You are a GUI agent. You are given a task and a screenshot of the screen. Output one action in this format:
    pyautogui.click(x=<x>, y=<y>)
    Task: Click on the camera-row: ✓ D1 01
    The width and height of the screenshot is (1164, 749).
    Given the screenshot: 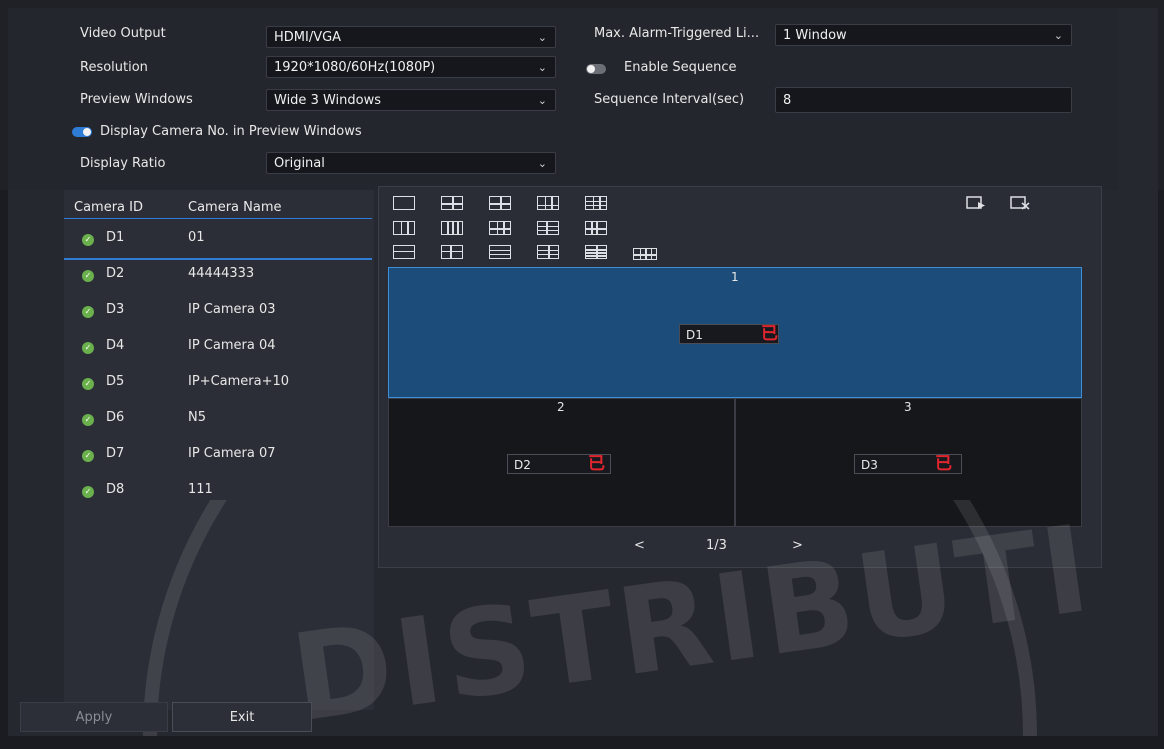 What is the action you would take?
    pyautogui.click(x=218, y=241)
    